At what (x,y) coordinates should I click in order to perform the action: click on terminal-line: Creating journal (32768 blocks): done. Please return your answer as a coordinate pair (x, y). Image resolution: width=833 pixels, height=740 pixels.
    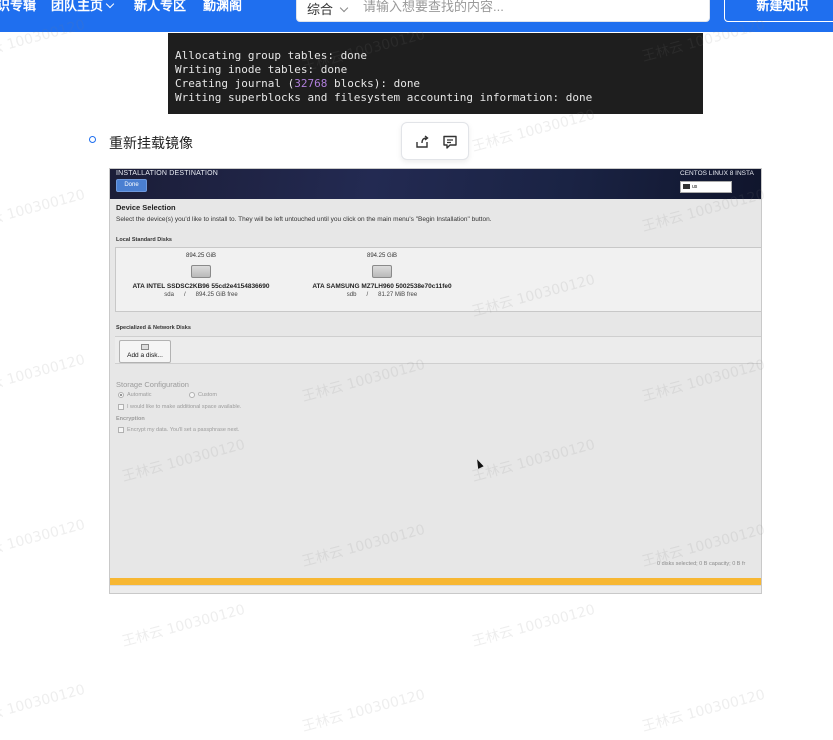
    Looking at the image, I should click on (298, 83).